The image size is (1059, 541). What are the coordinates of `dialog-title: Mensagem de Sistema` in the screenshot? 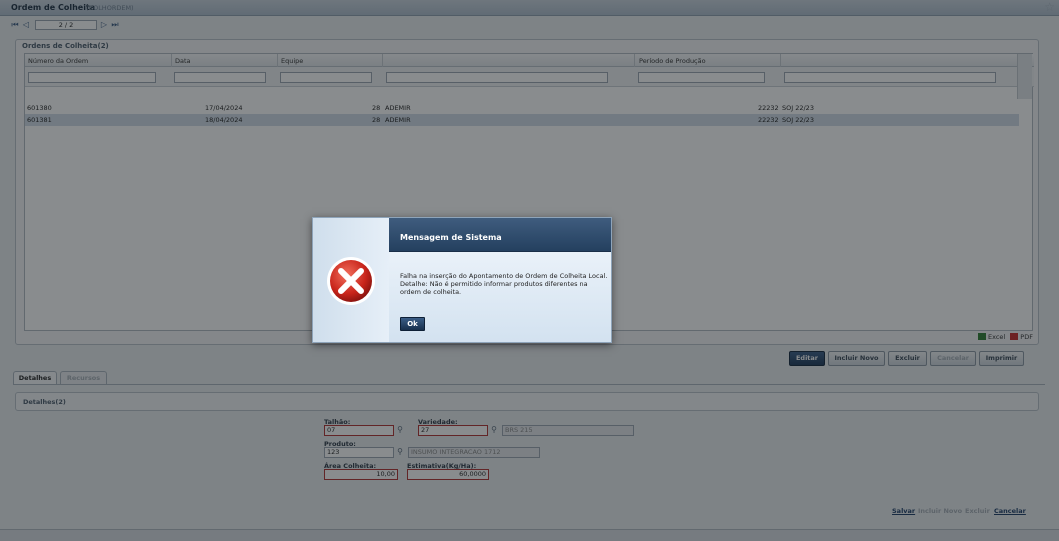 It's located at (451, 237).